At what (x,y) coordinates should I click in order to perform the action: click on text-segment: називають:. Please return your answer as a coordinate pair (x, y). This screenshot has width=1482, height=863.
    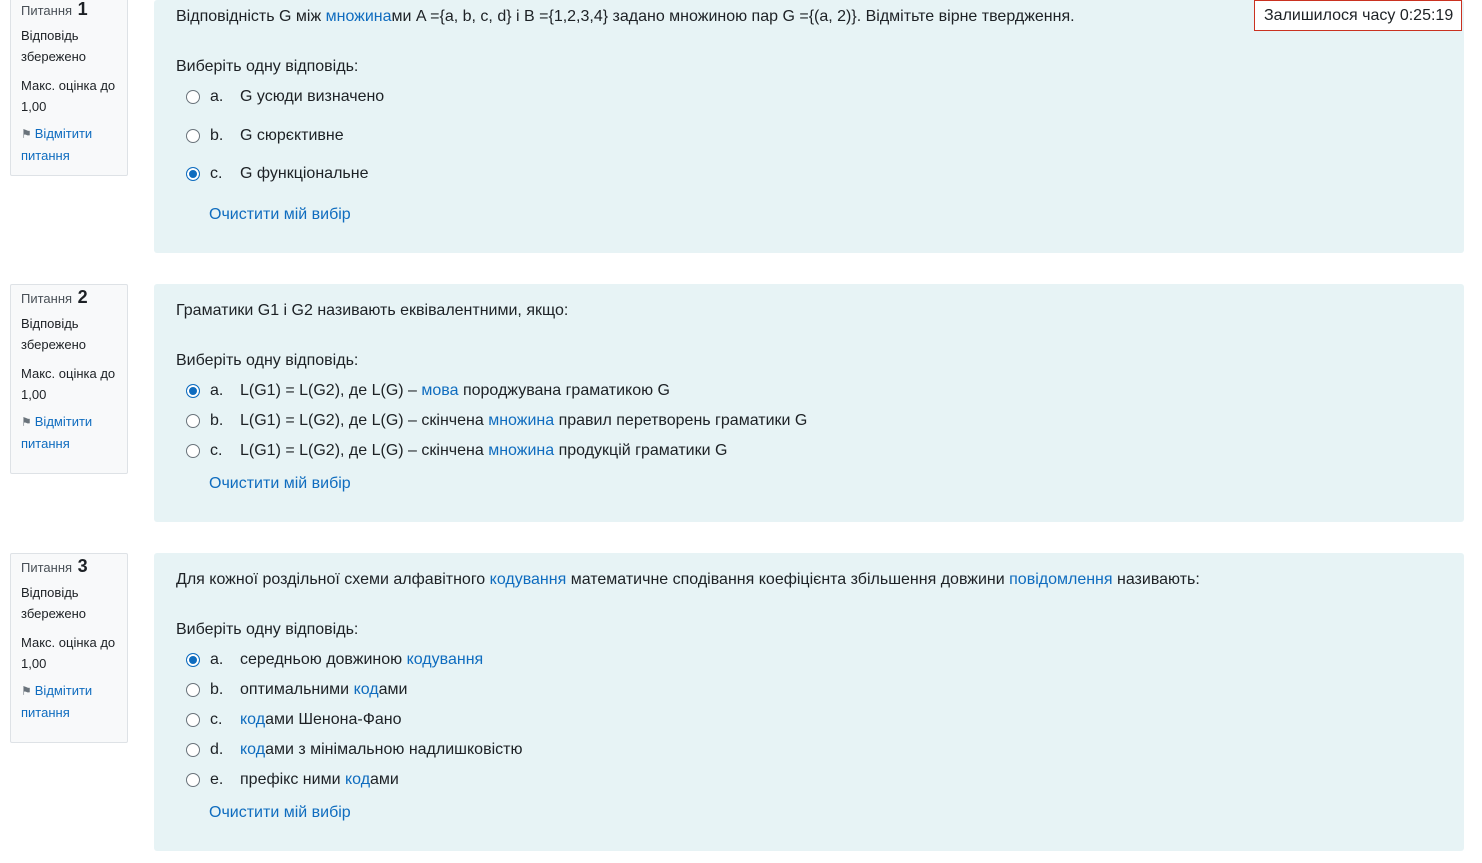
    Looking at the image, I should click on (1156, 579).